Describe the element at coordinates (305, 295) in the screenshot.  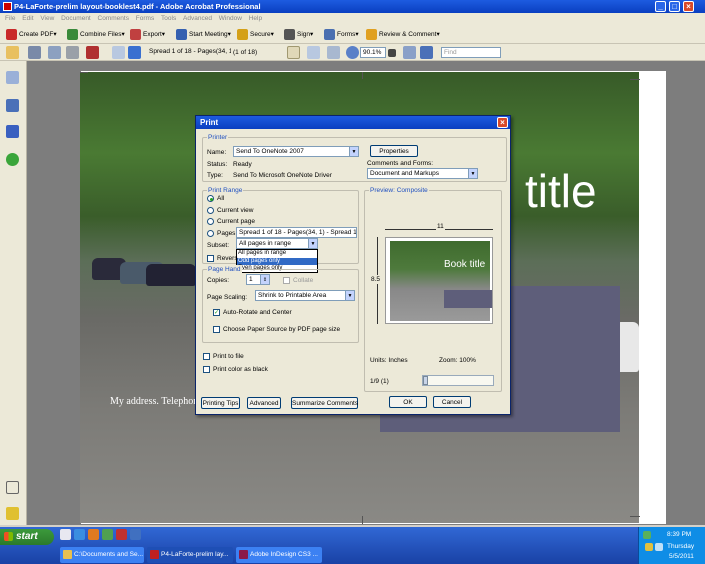
I see `page-scaling-select: Shrink to Printable Area ▼` at that location.